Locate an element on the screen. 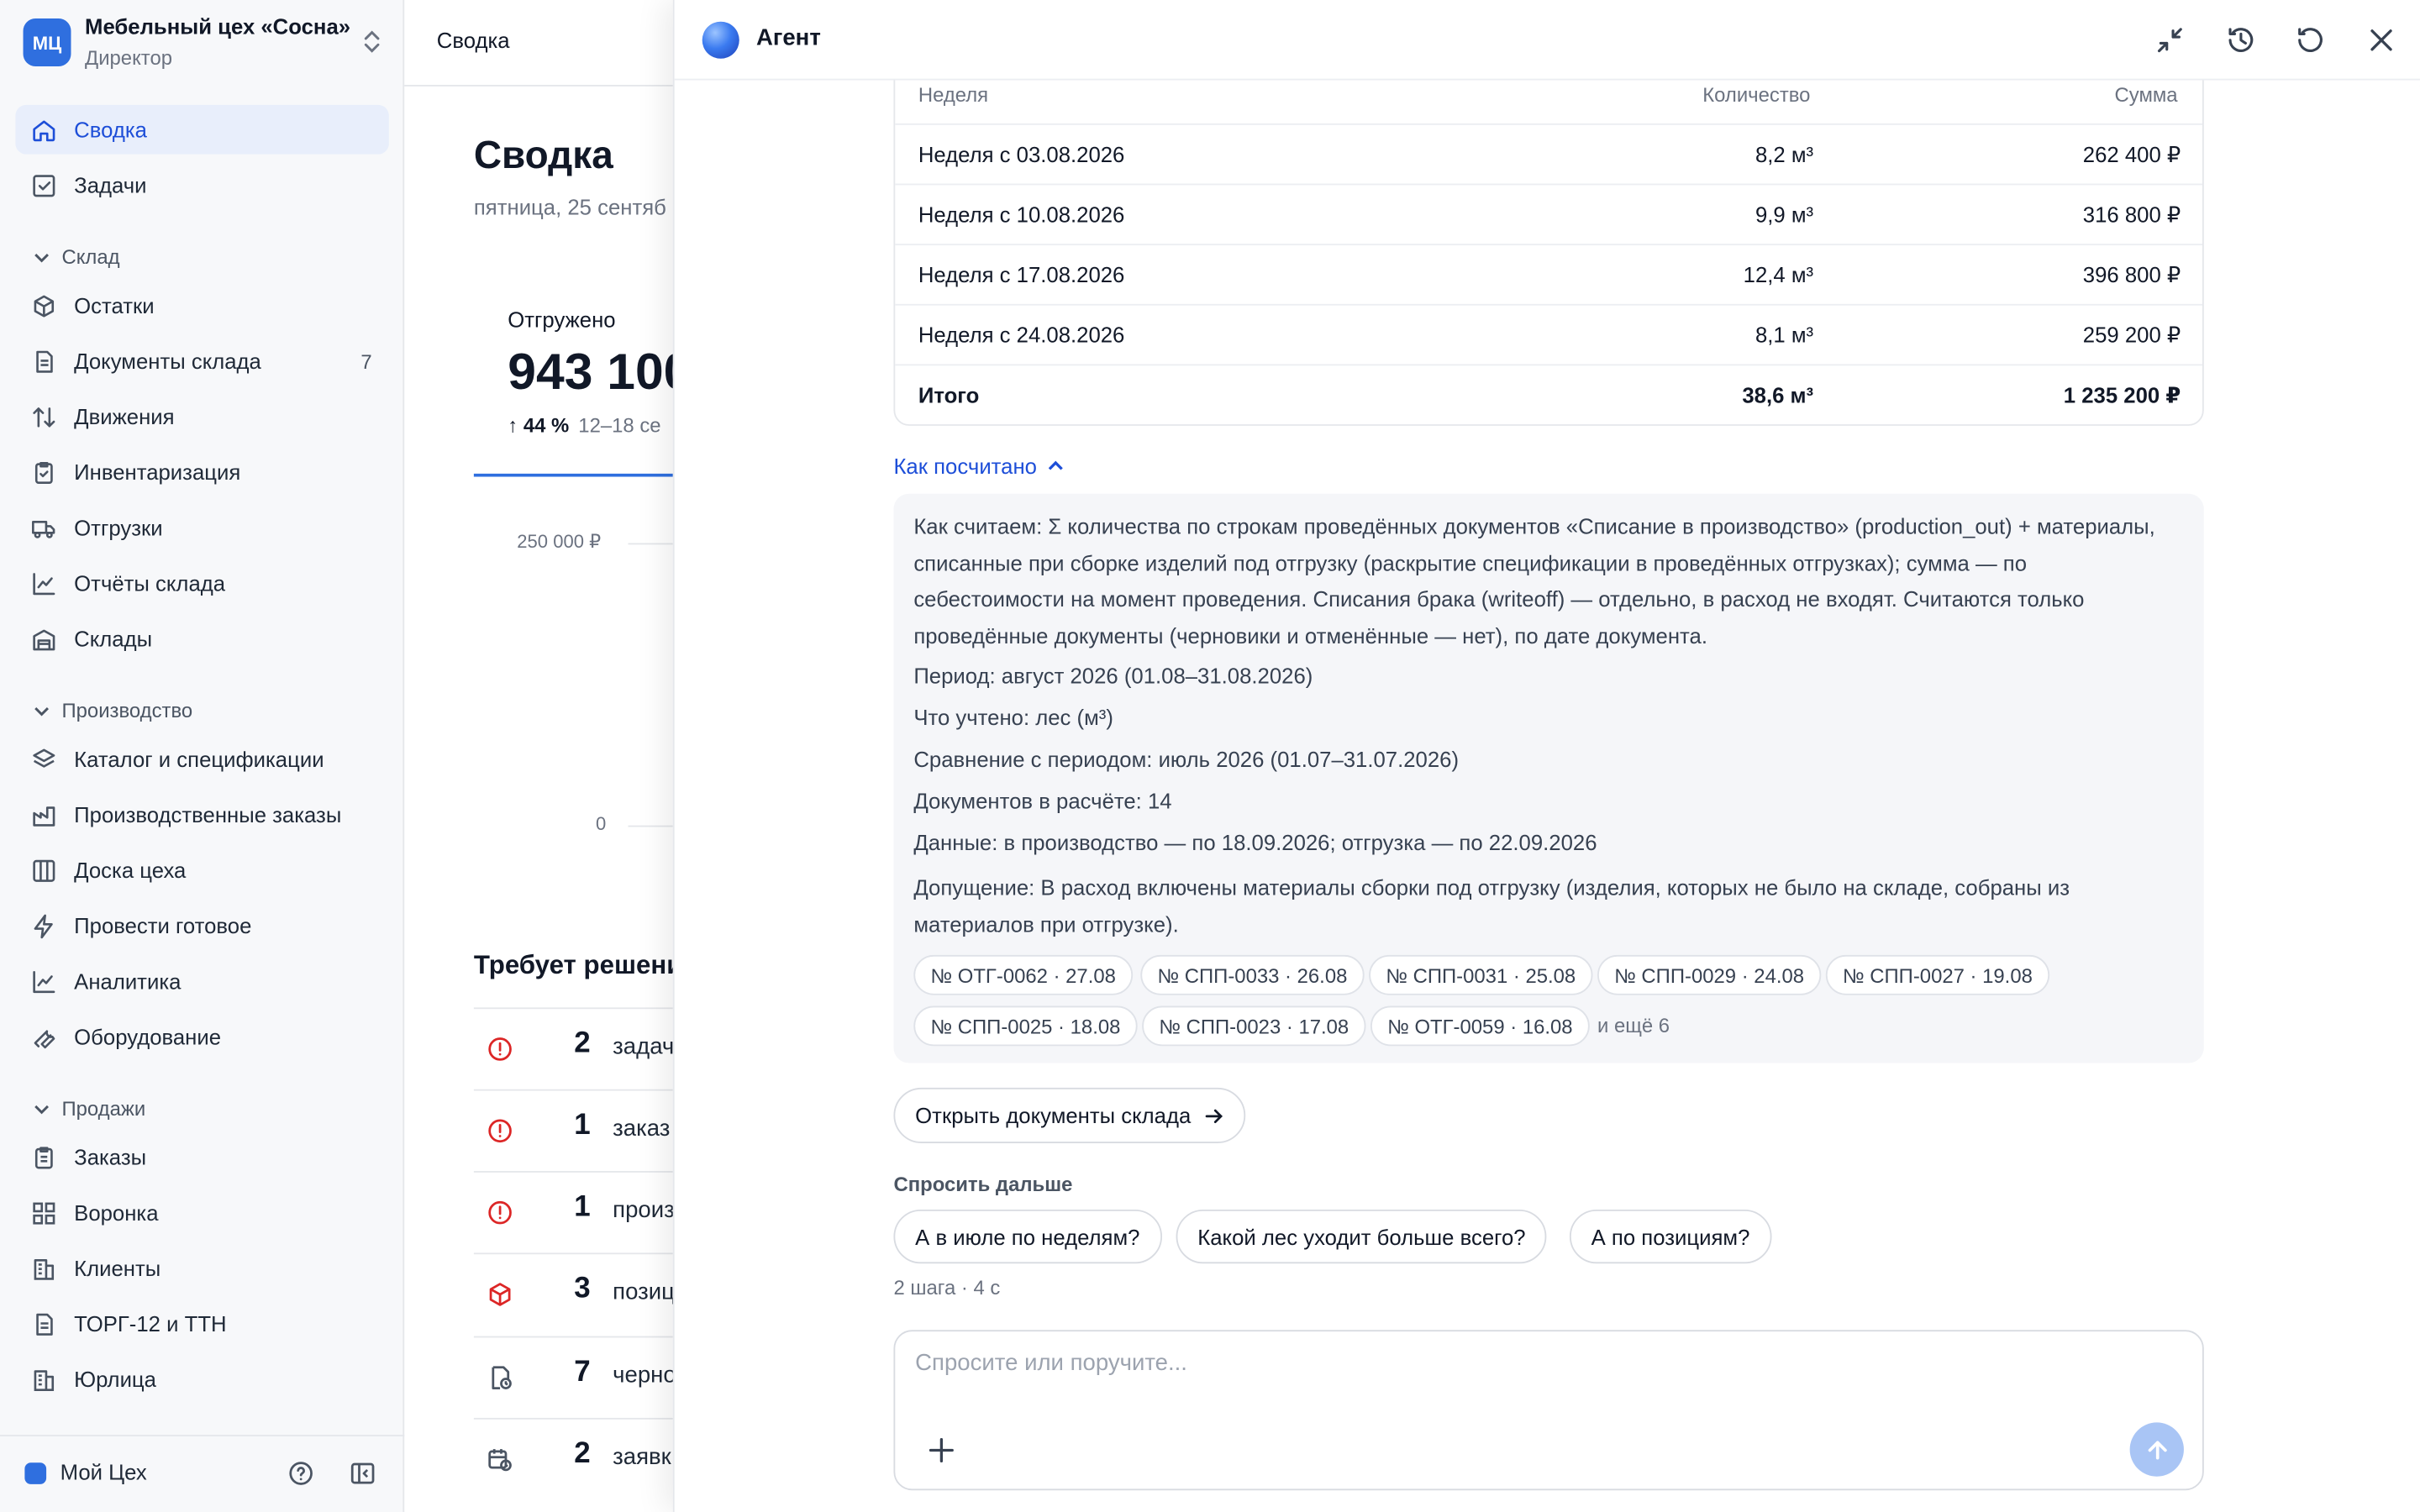  how-calculated-toggle: Как посчитано is located at coordinates (979, 466).